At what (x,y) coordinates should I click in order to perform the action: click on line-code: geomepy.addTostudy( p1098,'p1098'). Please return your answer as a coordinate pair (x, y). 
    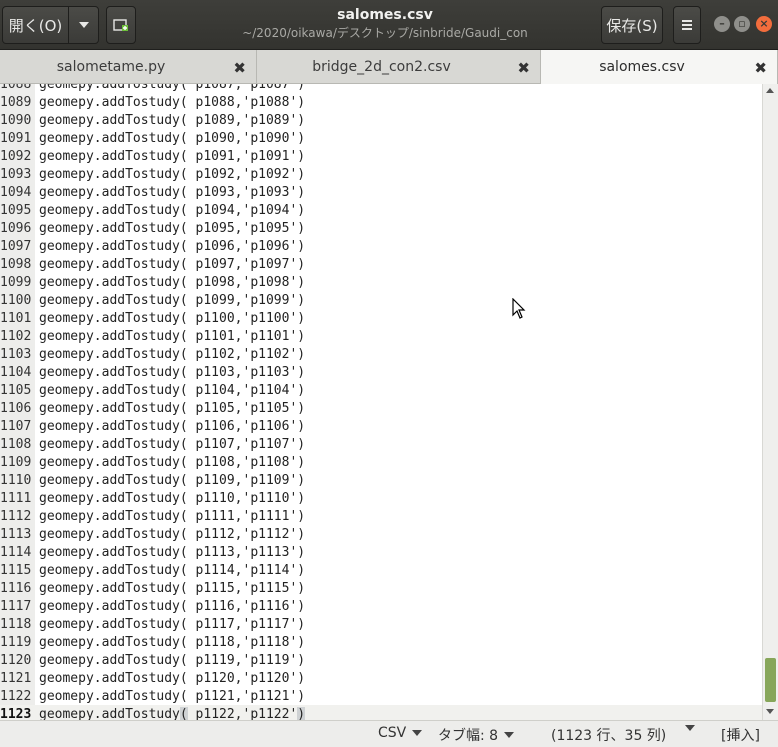
    Looking at the image, I should click on (172, 282).